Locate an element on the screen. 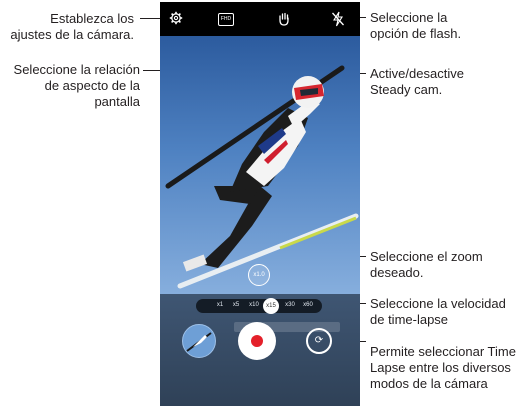  speed-option: x30 is located at coordinates (290, 305).